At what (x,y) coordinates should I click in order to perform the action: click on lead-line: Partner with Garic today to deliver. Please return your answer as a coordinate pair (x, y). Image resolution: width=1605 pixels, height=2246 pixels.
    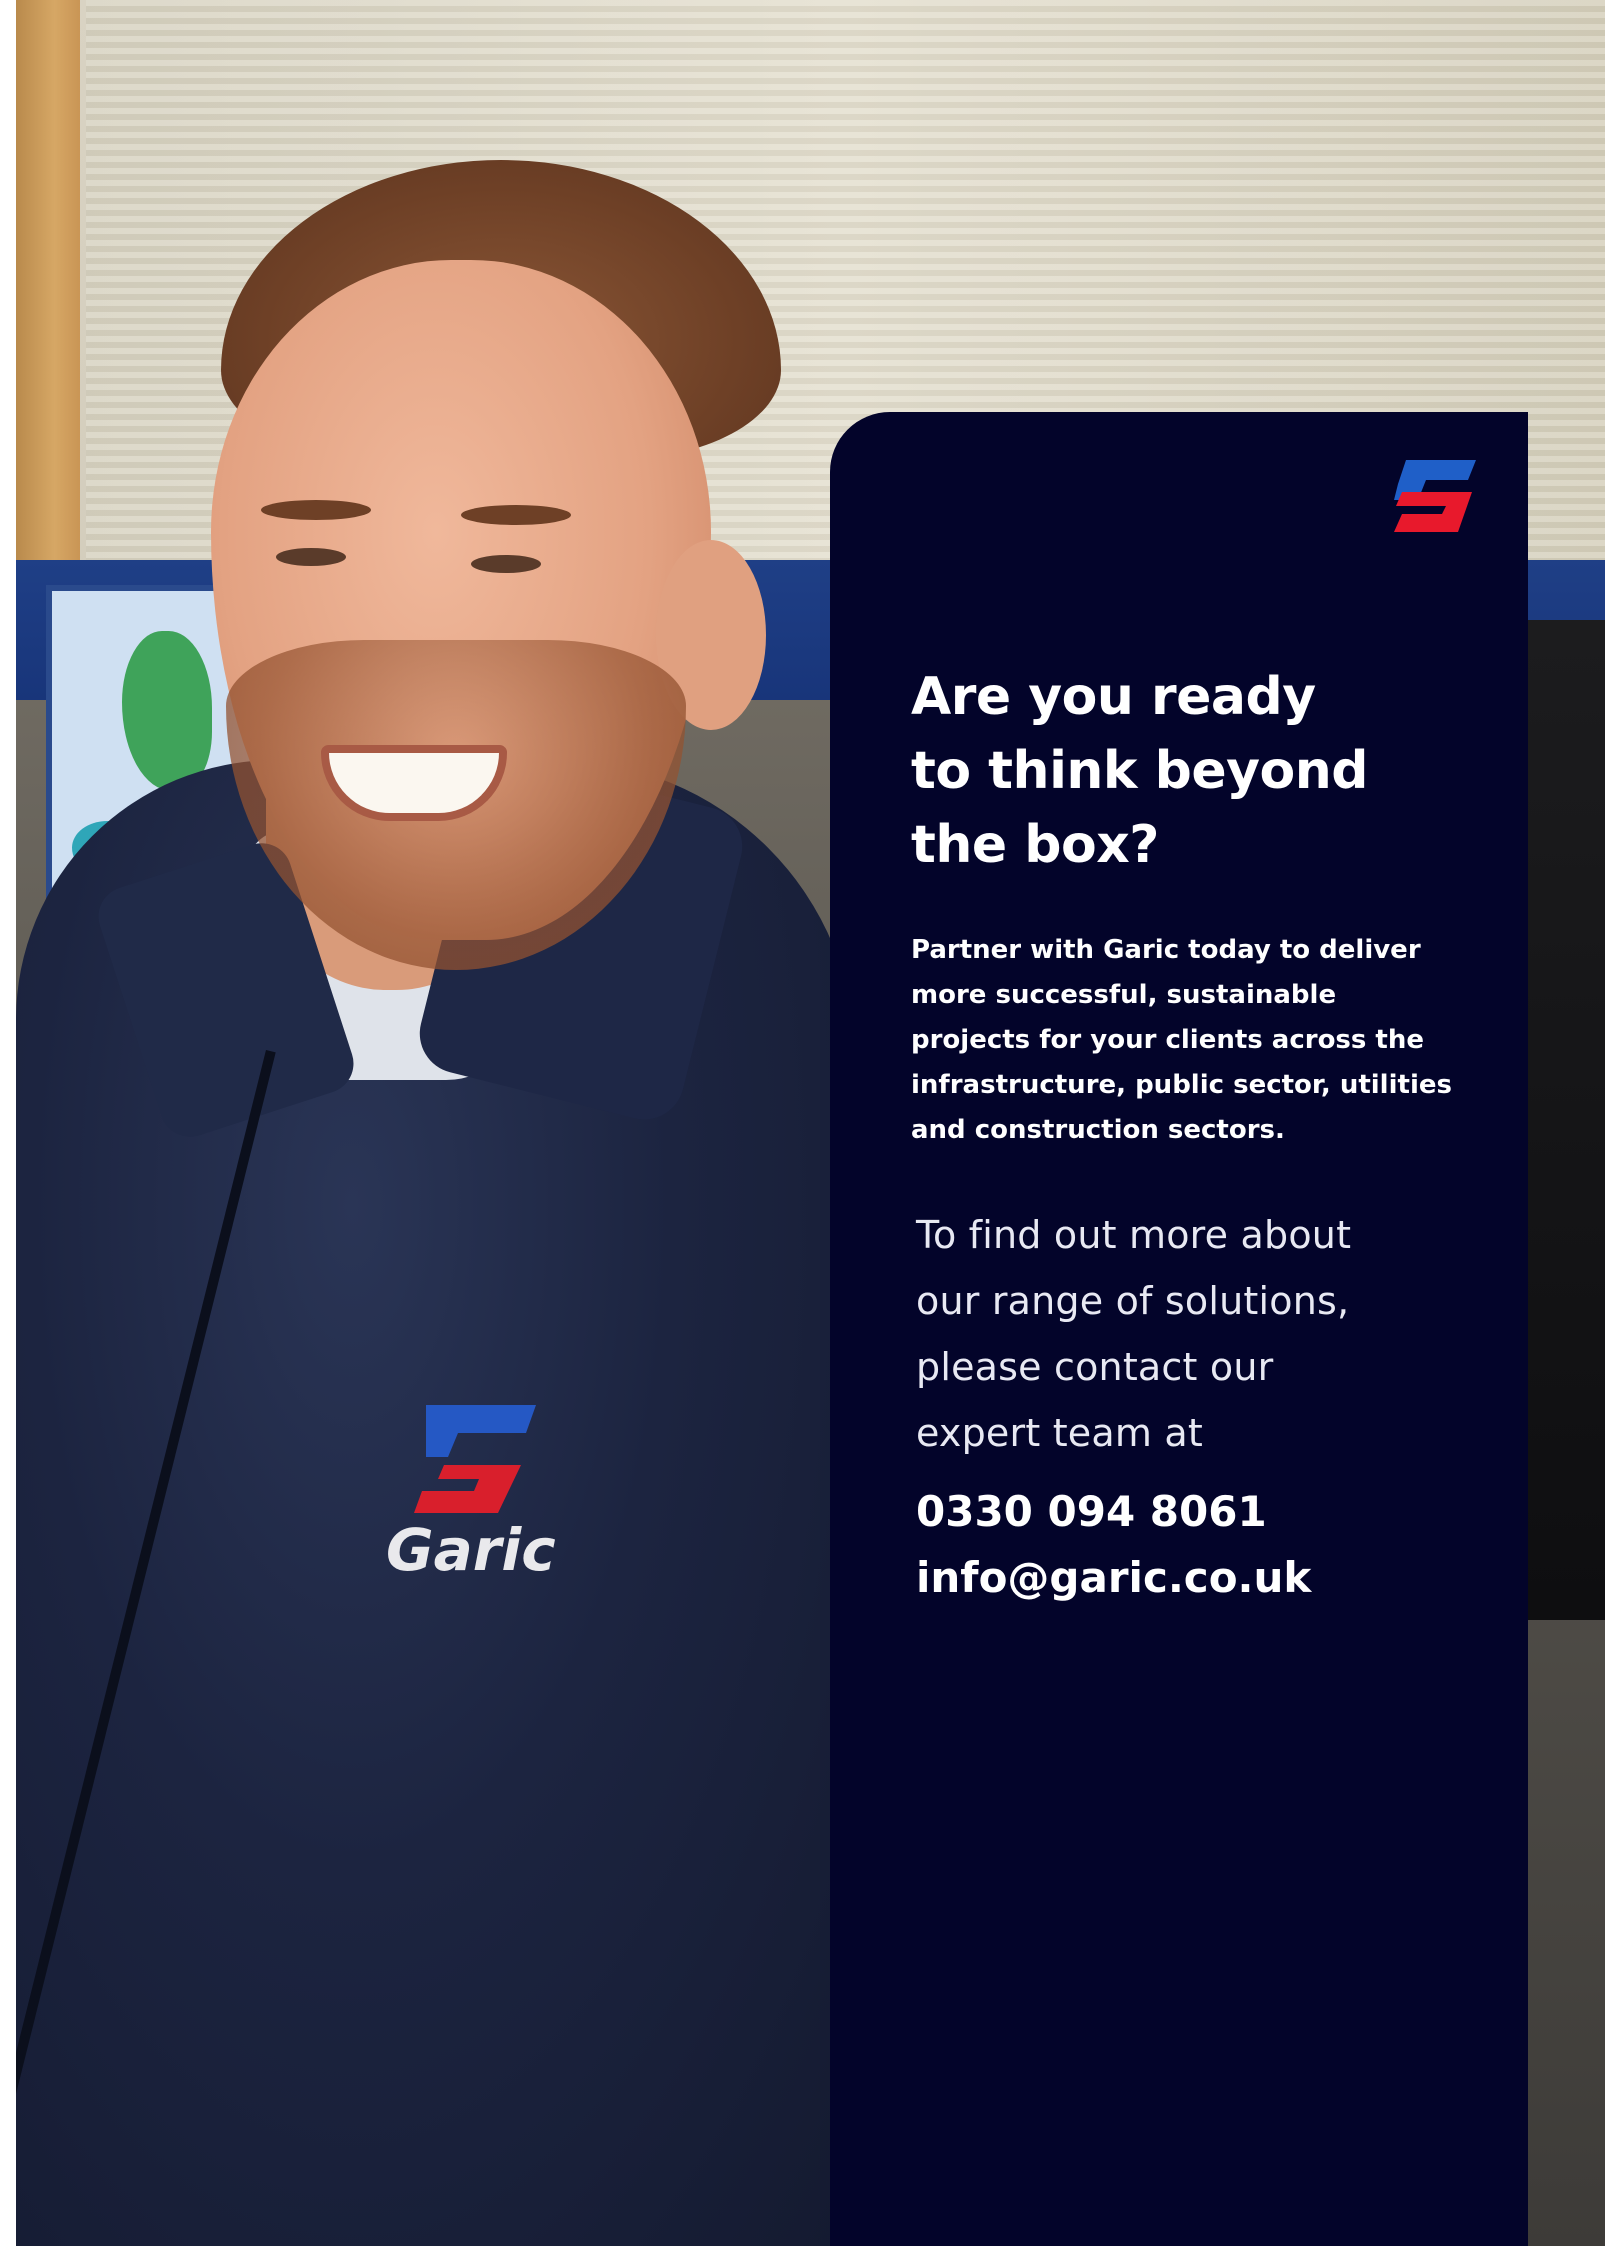
    Looking at the image, I should click on (1166, 950).